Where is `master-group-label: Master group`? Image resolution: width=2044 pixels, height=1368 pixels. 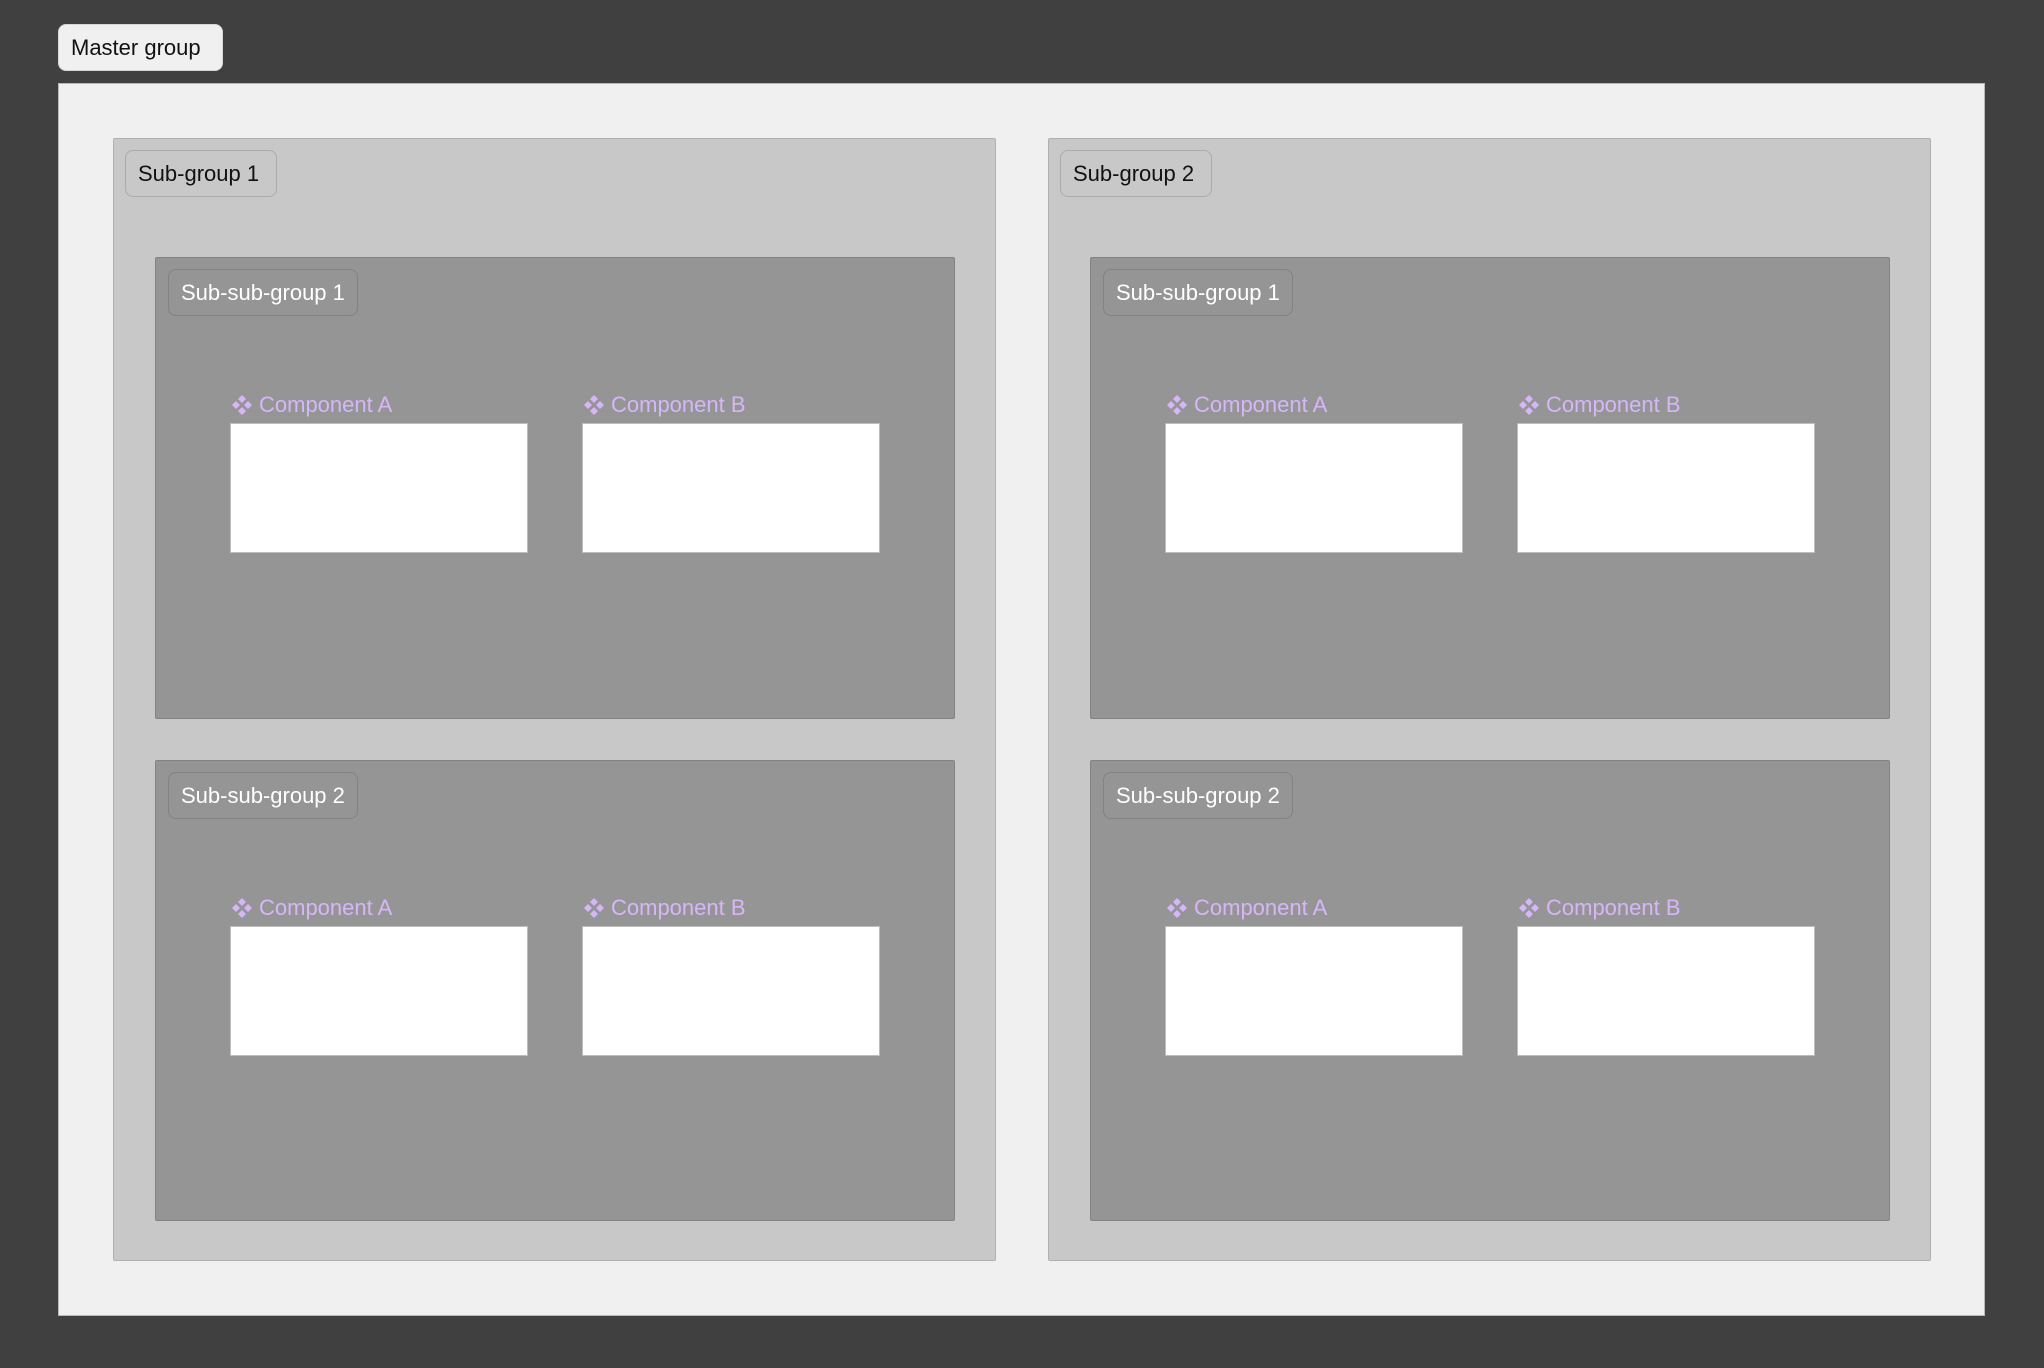 master-group-label: Master group is located at coordinates (140, 47).